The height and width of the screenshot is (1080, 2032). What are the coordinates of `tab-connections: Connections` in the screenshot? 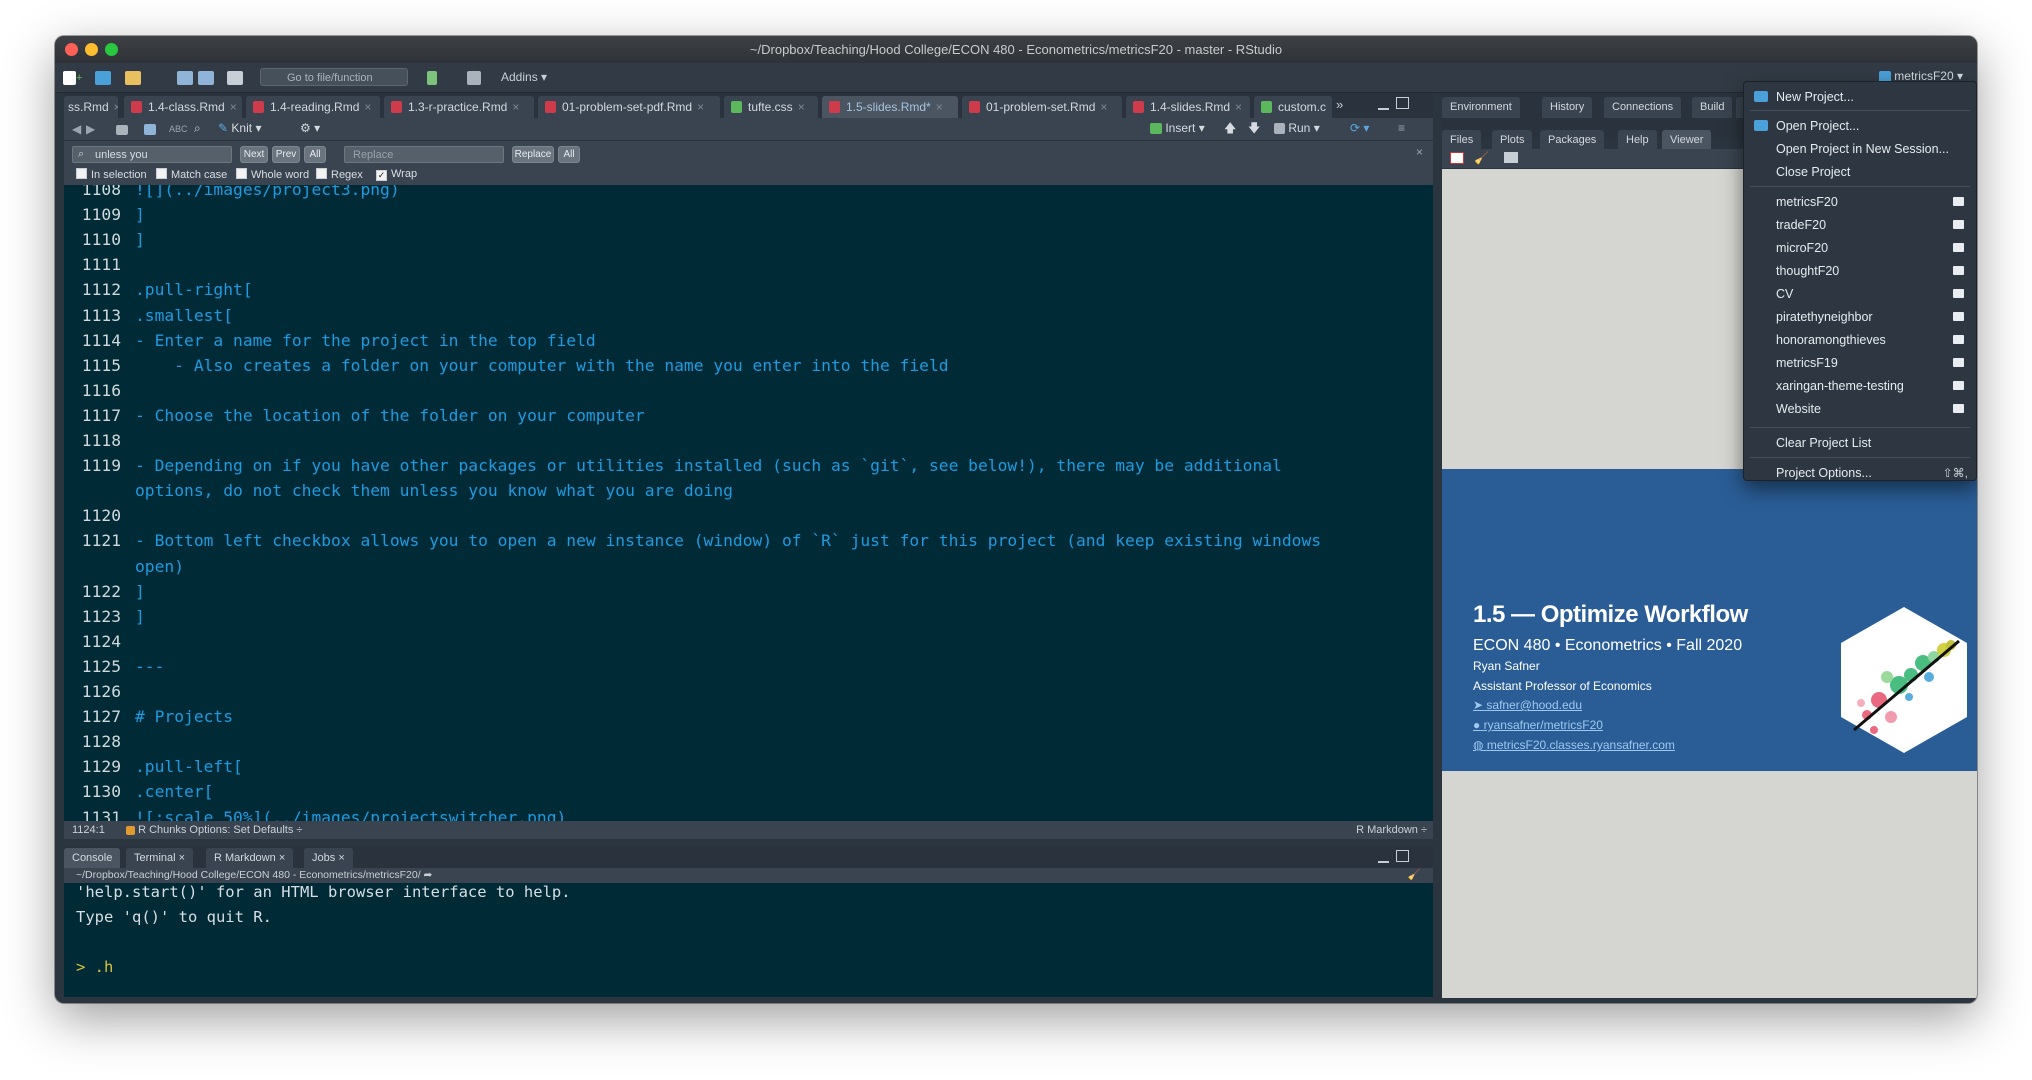 It's located at (1643, 107).